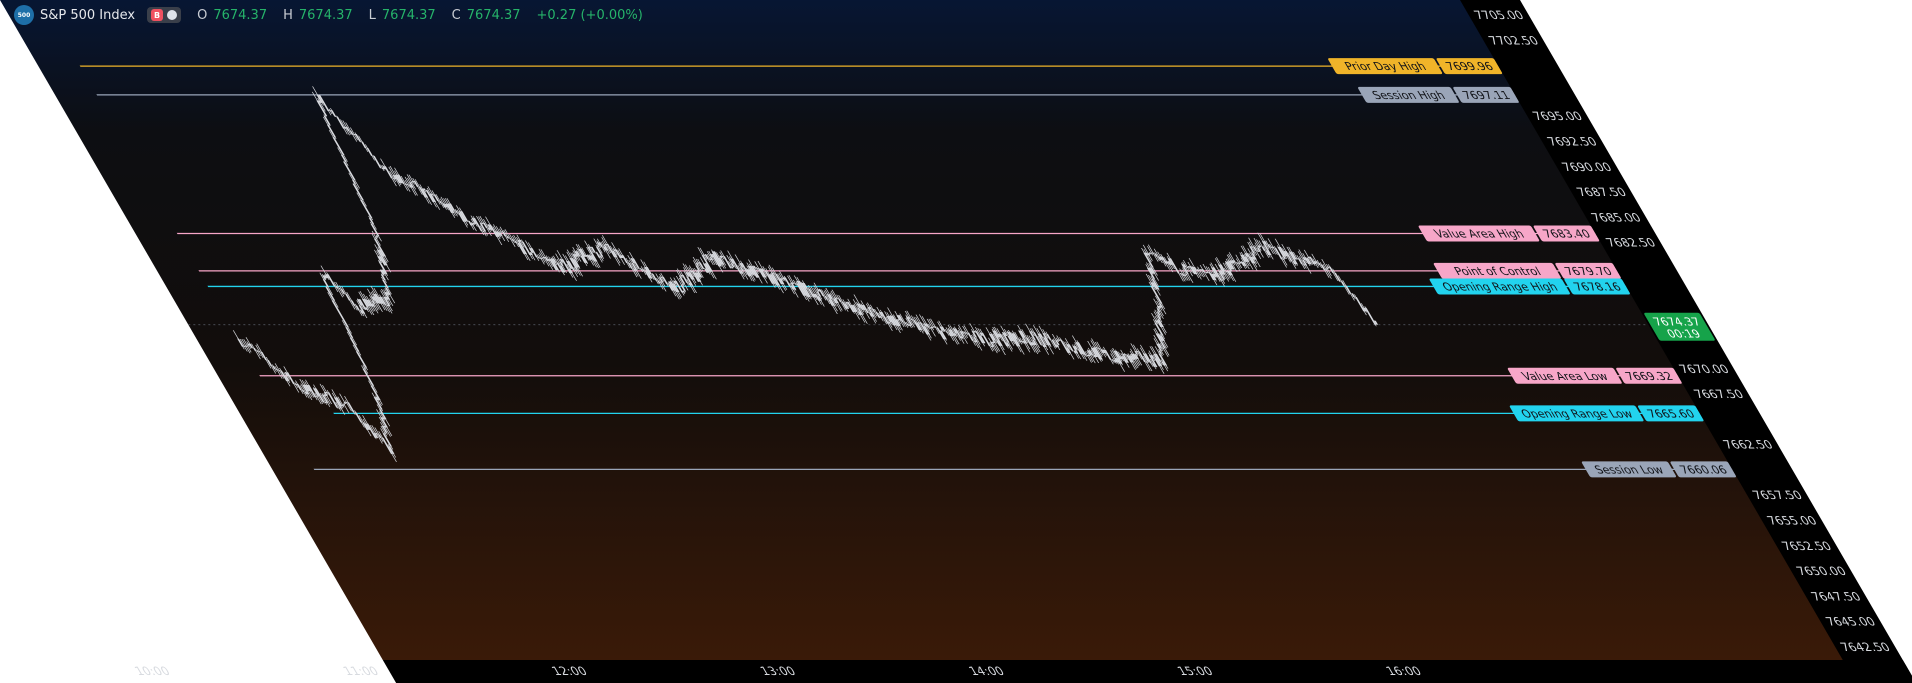  Describe the element at coordinates (1748, 445) in the screenshot. I see `y-tick-label: 7662.50` at that location.